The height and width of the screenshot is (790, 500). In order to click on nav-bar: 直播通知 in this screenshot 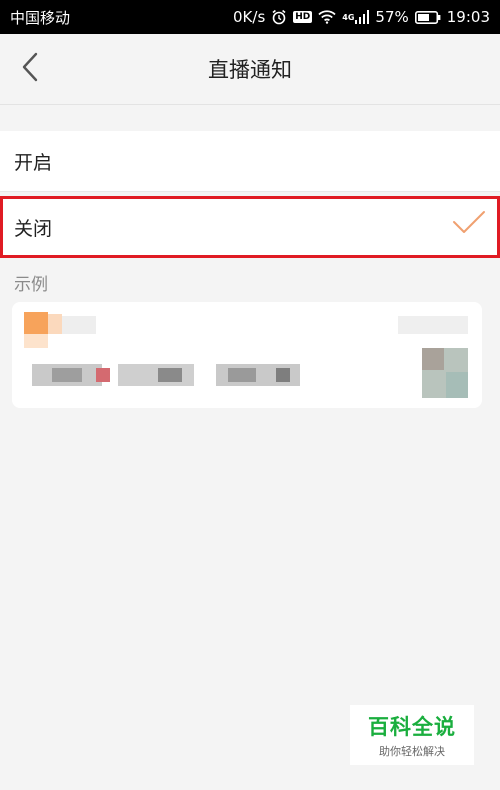, I will do `click(250, 69)`.